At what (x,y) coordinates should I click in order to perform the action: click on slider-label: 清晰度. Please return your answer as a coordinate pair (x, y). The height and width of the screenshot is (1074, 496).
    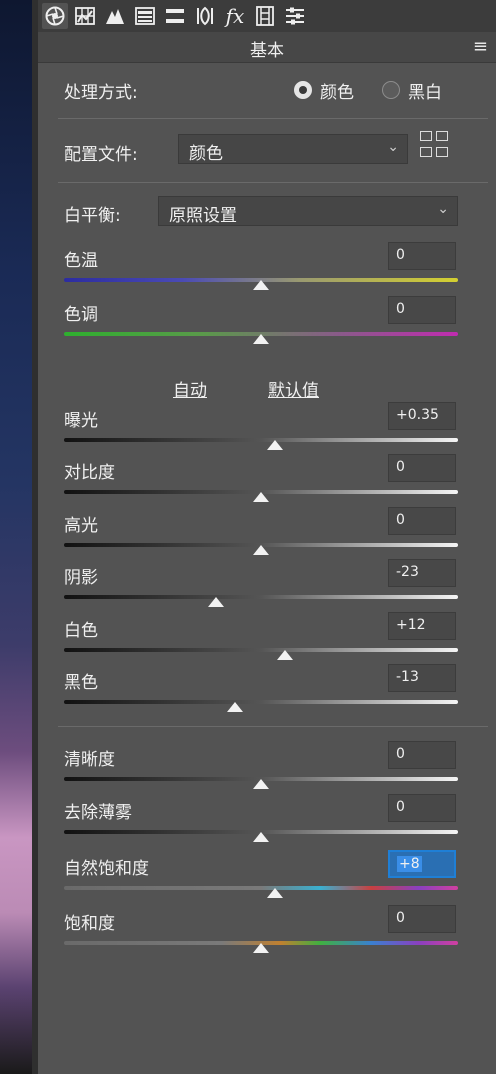
    Looking at the image, I should click on (89, 760).